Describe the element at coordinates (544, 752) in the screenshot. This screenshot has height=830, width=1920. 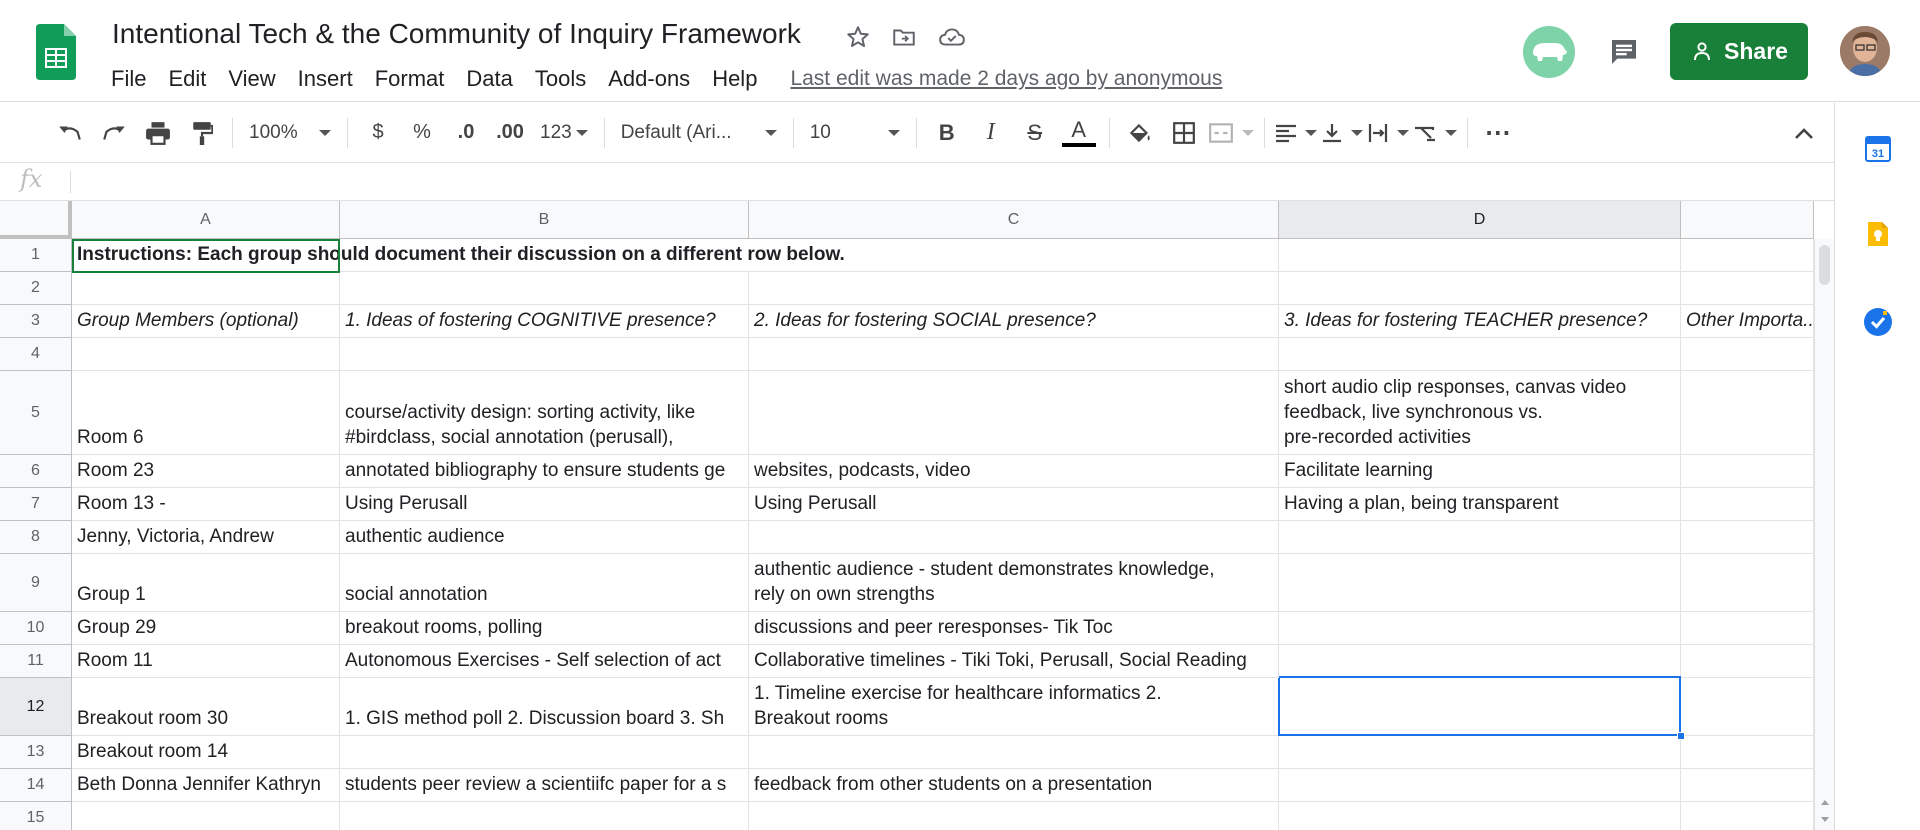
I see `cell-b13` at that location.